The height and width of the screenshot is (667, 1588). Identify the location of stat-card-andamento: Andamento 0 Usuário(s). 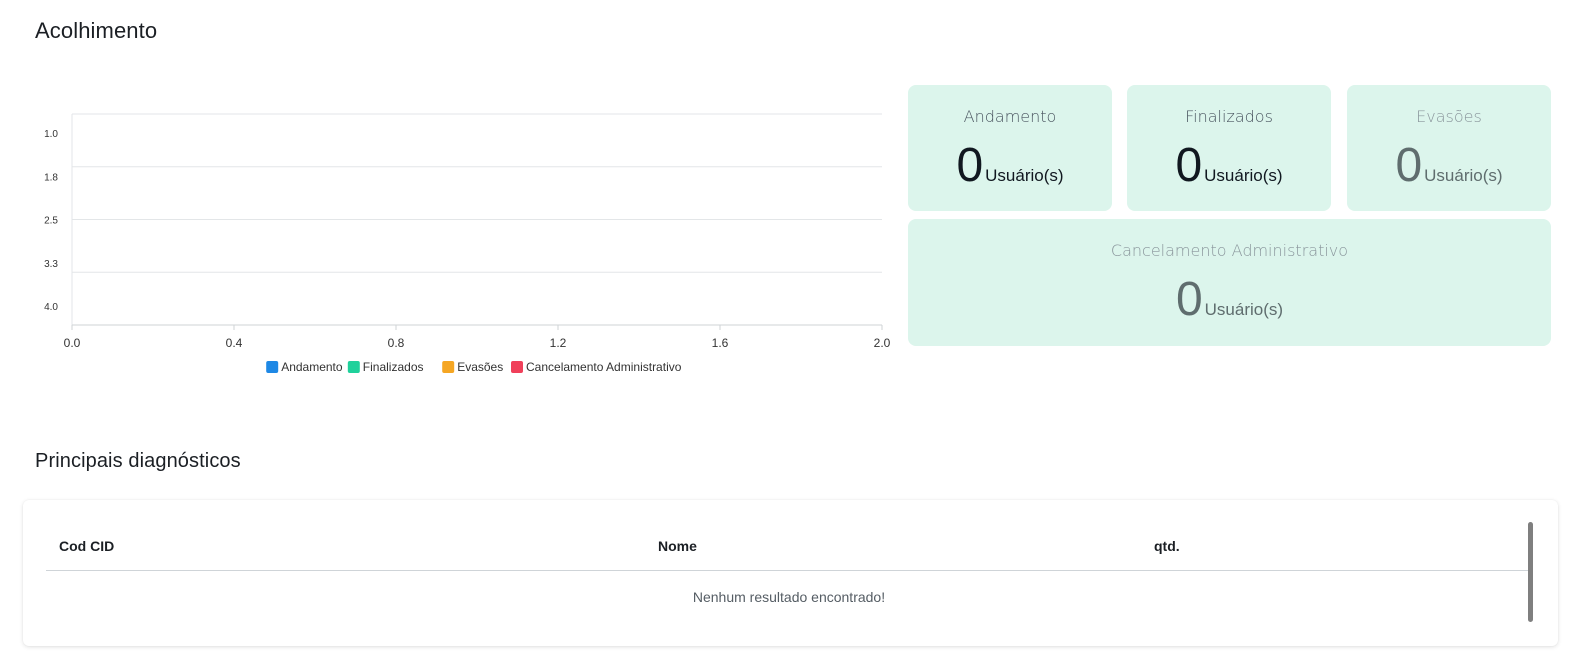
(1010, 148).